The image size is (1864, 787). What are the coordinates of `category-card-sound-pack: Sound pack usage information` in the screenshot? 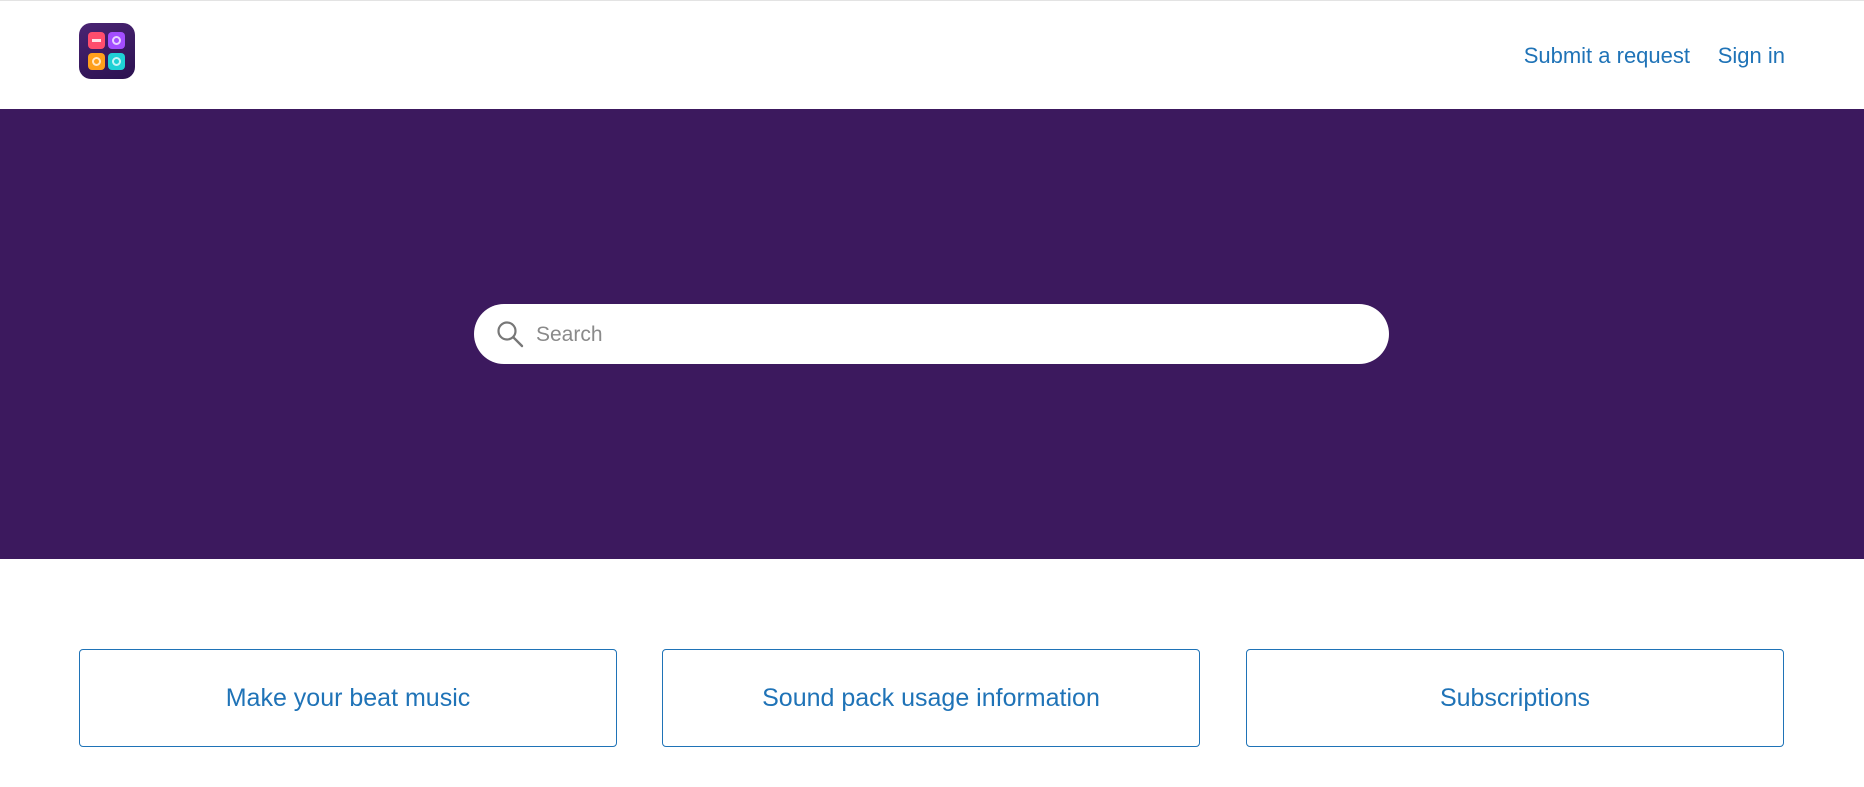 It's located at (931, 698).